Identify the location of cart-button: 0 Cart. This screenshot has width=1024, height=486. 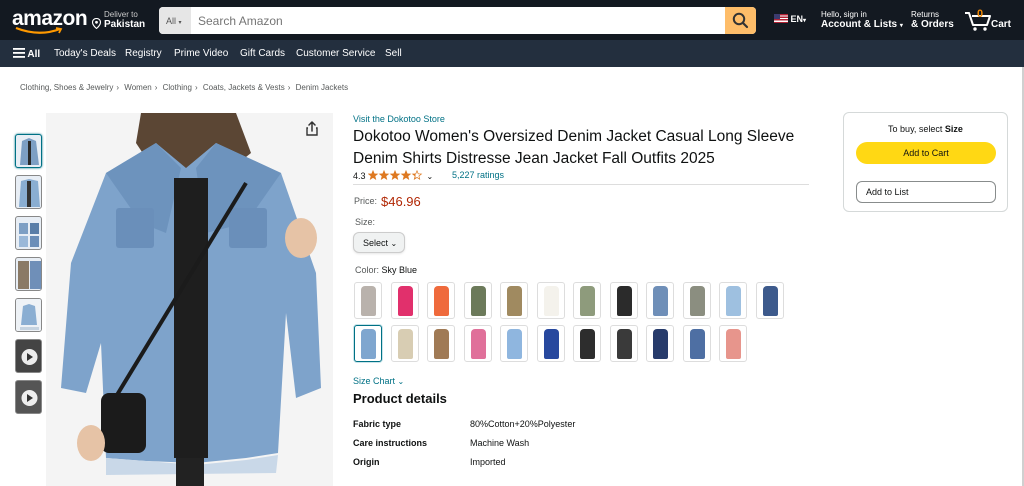
(987, 22).